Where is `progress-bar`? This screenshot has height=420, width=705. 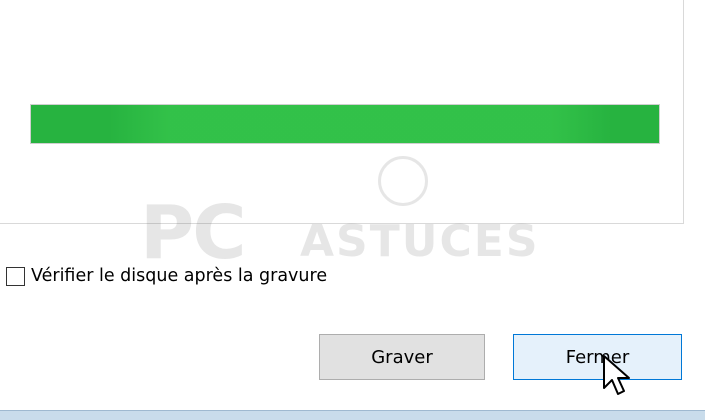 progress-bar is located at coordinates (345, 124).